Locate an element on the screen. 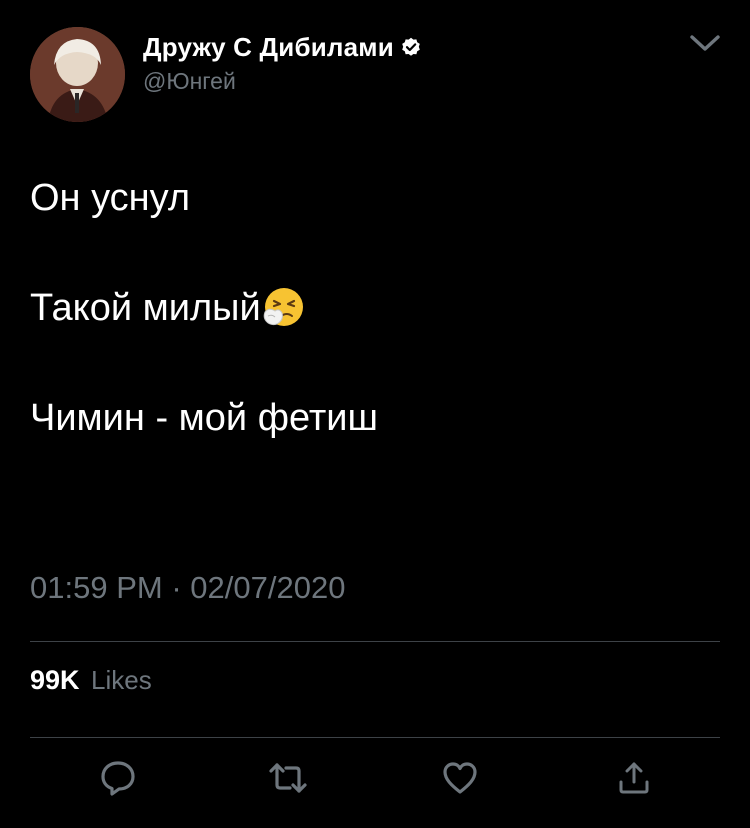 This screenshot has height=828, width=750. chevron-down-icon is located at coordinates (705, 42).